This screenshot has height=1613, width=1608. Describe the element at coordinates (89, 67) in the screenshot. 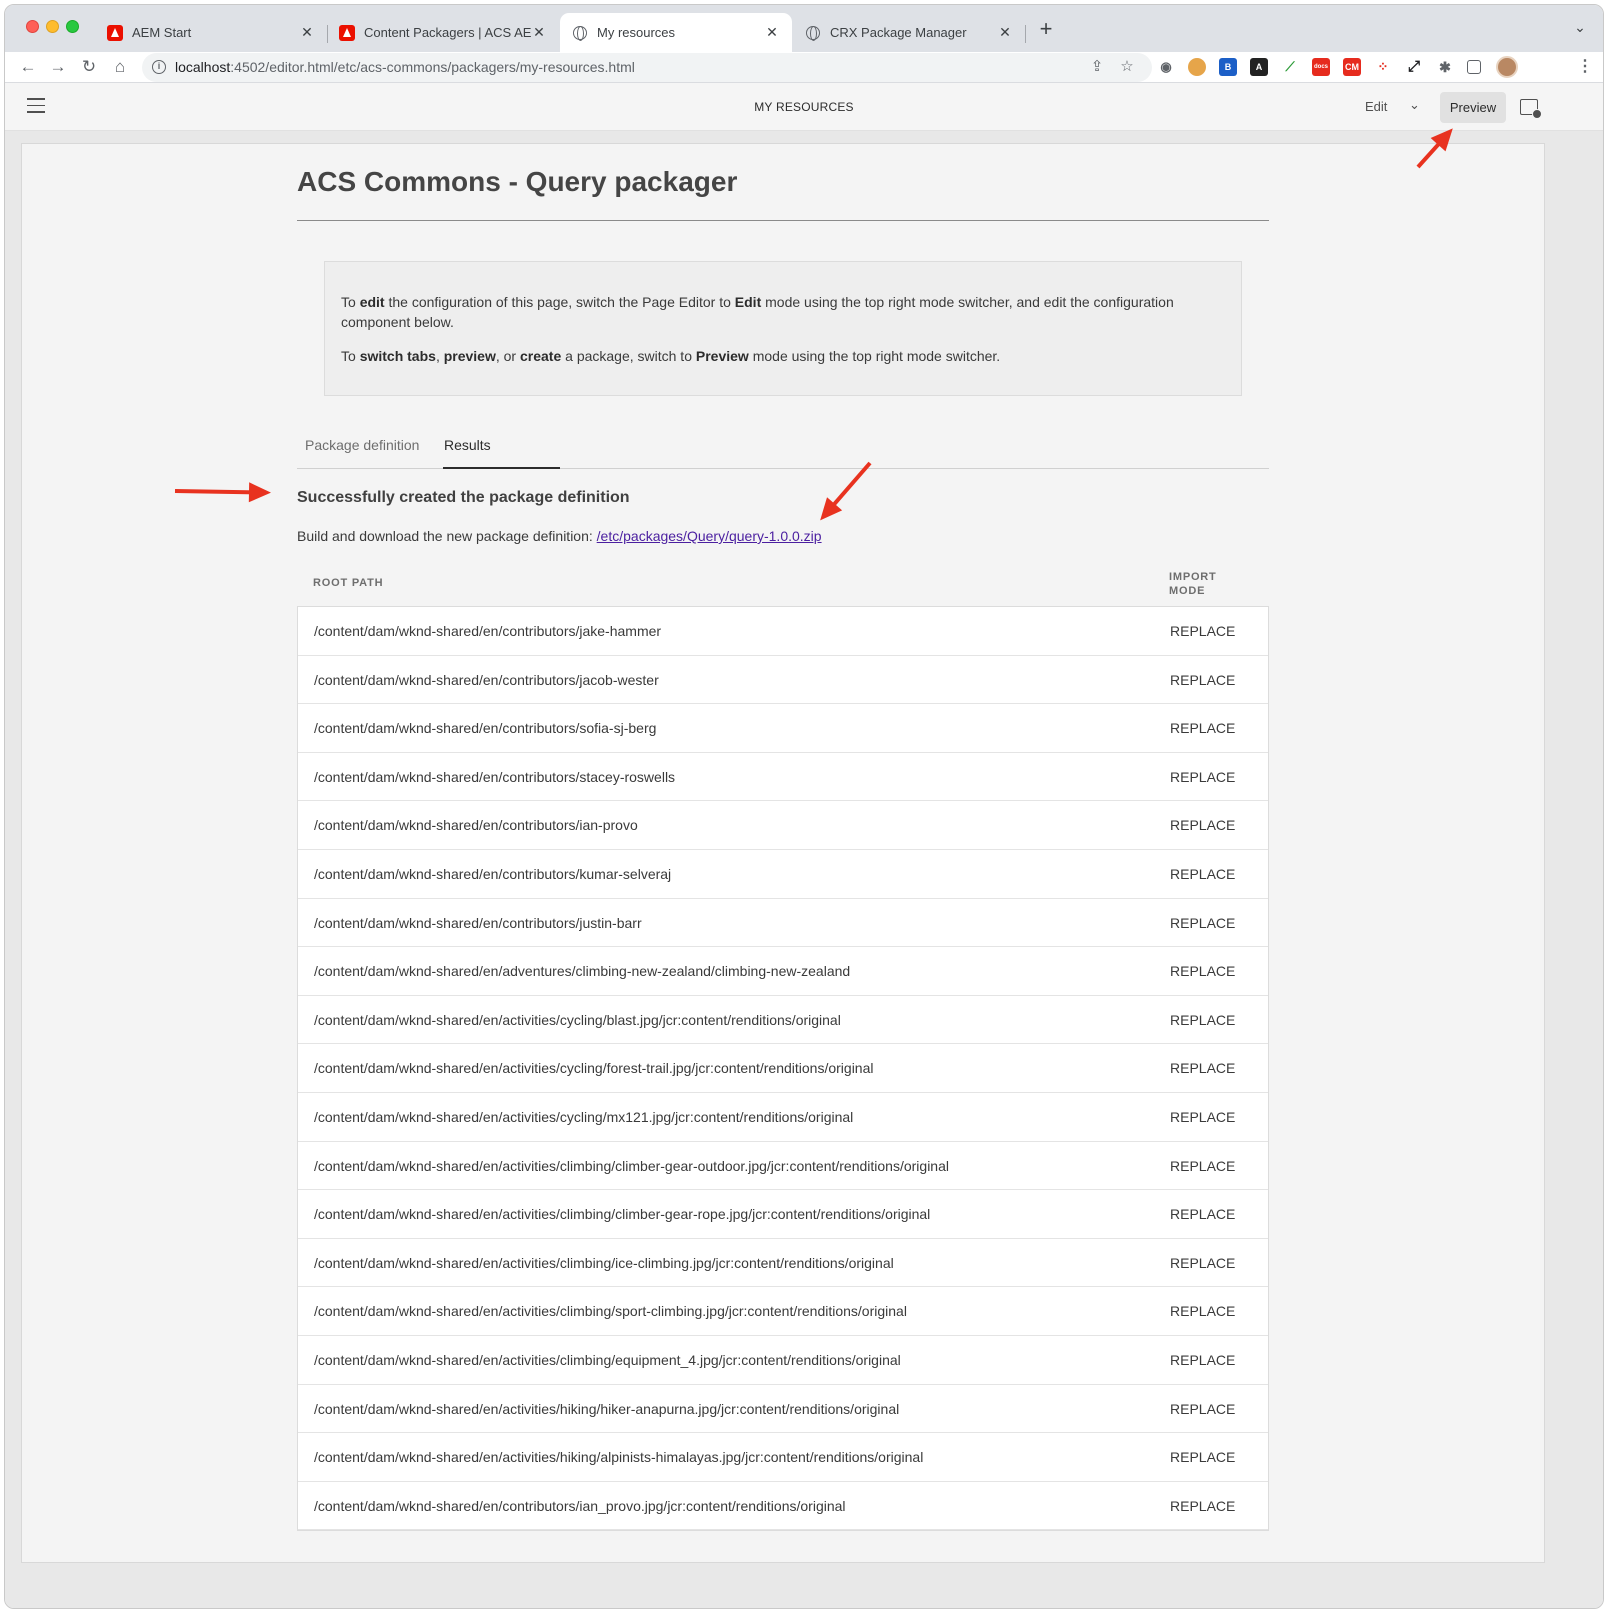

I see `reload-icon: ↻` at that location.